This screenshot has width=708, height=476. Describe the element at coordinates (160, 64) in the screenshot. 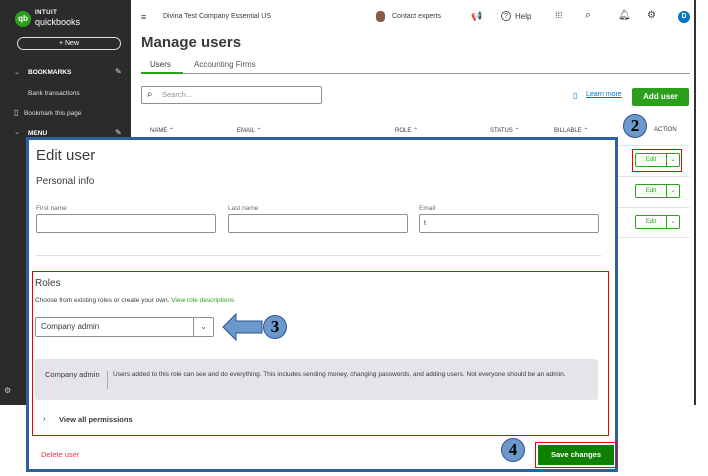

I see `tab-users: Users` at that location.